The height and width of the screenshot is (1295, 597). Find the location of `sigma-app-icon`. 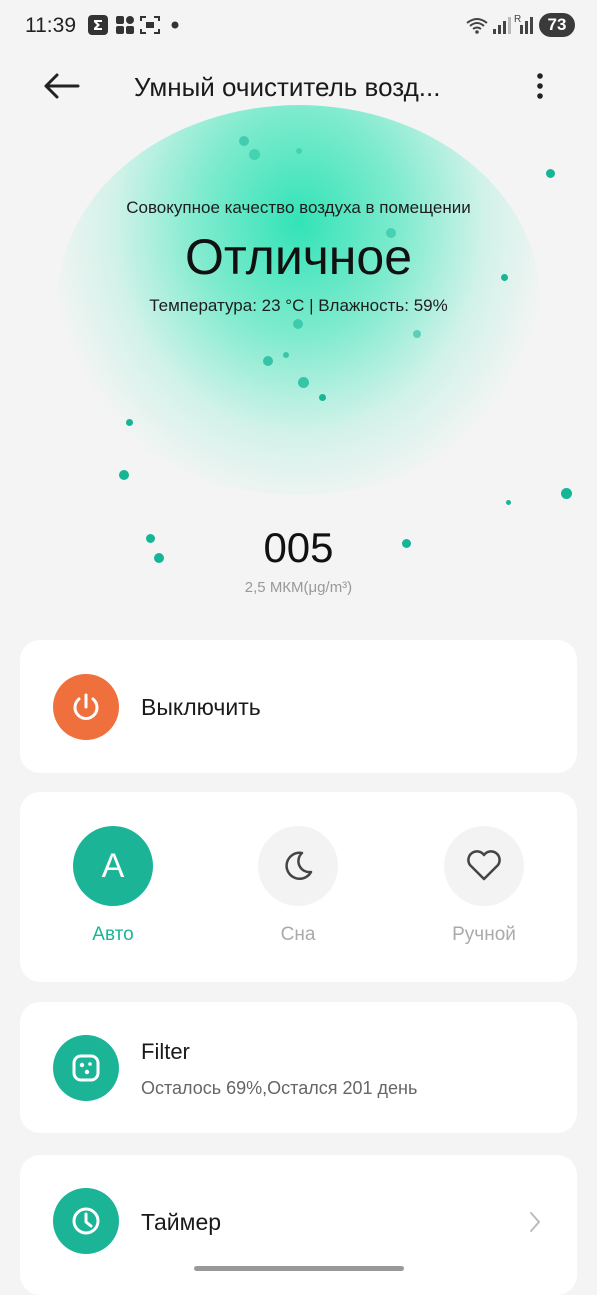

sigma-app-icon is located at coordinates (98, 25).